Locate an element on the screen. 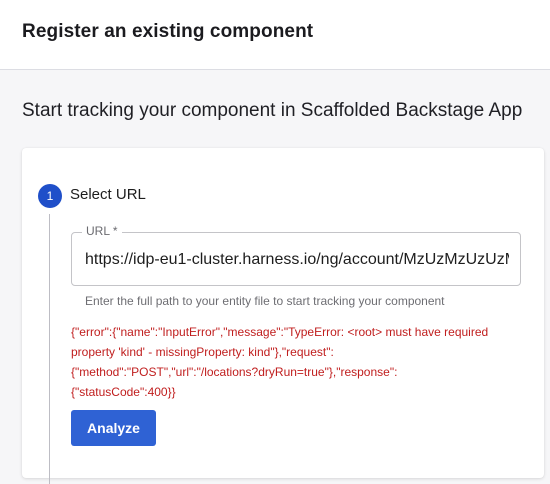 This screenshot has width=550, height=484. url-field: URL * is located at coordinates (296, 255).